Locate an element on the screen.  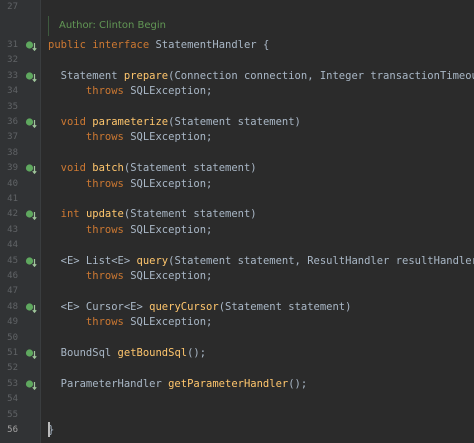
code-text: BoundSql getBoundSql(); is located at coordinates (127, 353).